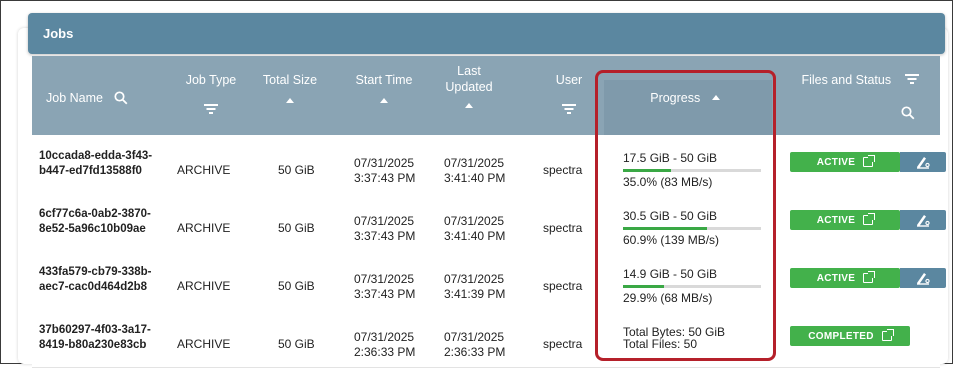  What do you see at coordinates (95, 280) in the screenshot?
I see `job-name: 433fa579-cb79-338b- aec7-cac0d464d2b8` at bounding box center [95, 280].